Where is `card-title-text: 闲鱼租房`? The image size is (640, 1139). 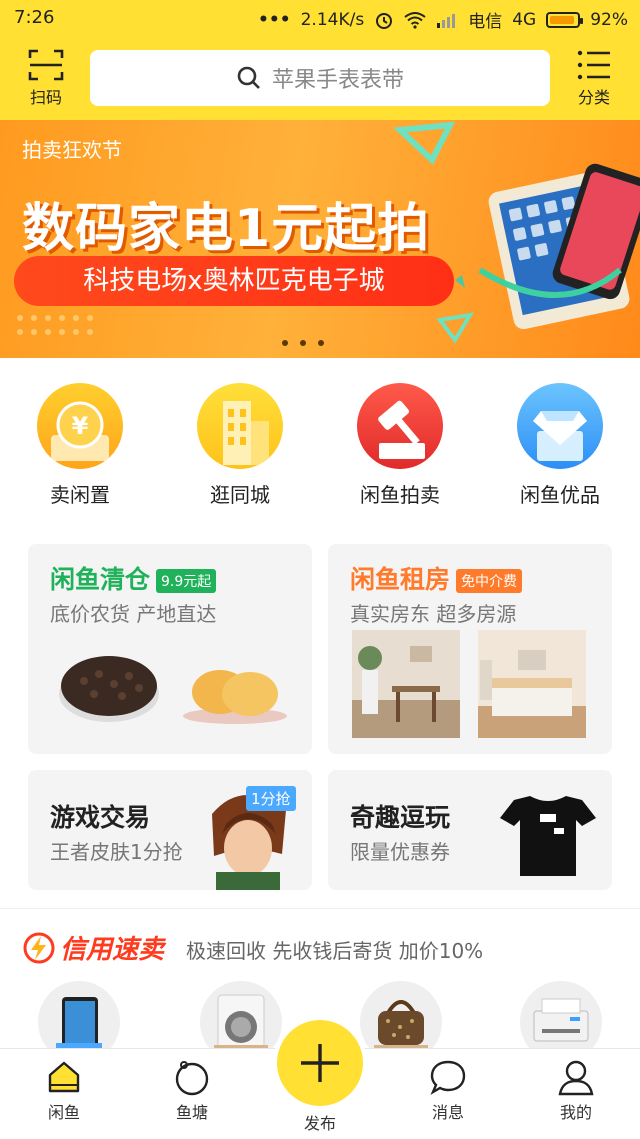
card-title-text: 闲鱼租房 is located at coordinates (400, 579).